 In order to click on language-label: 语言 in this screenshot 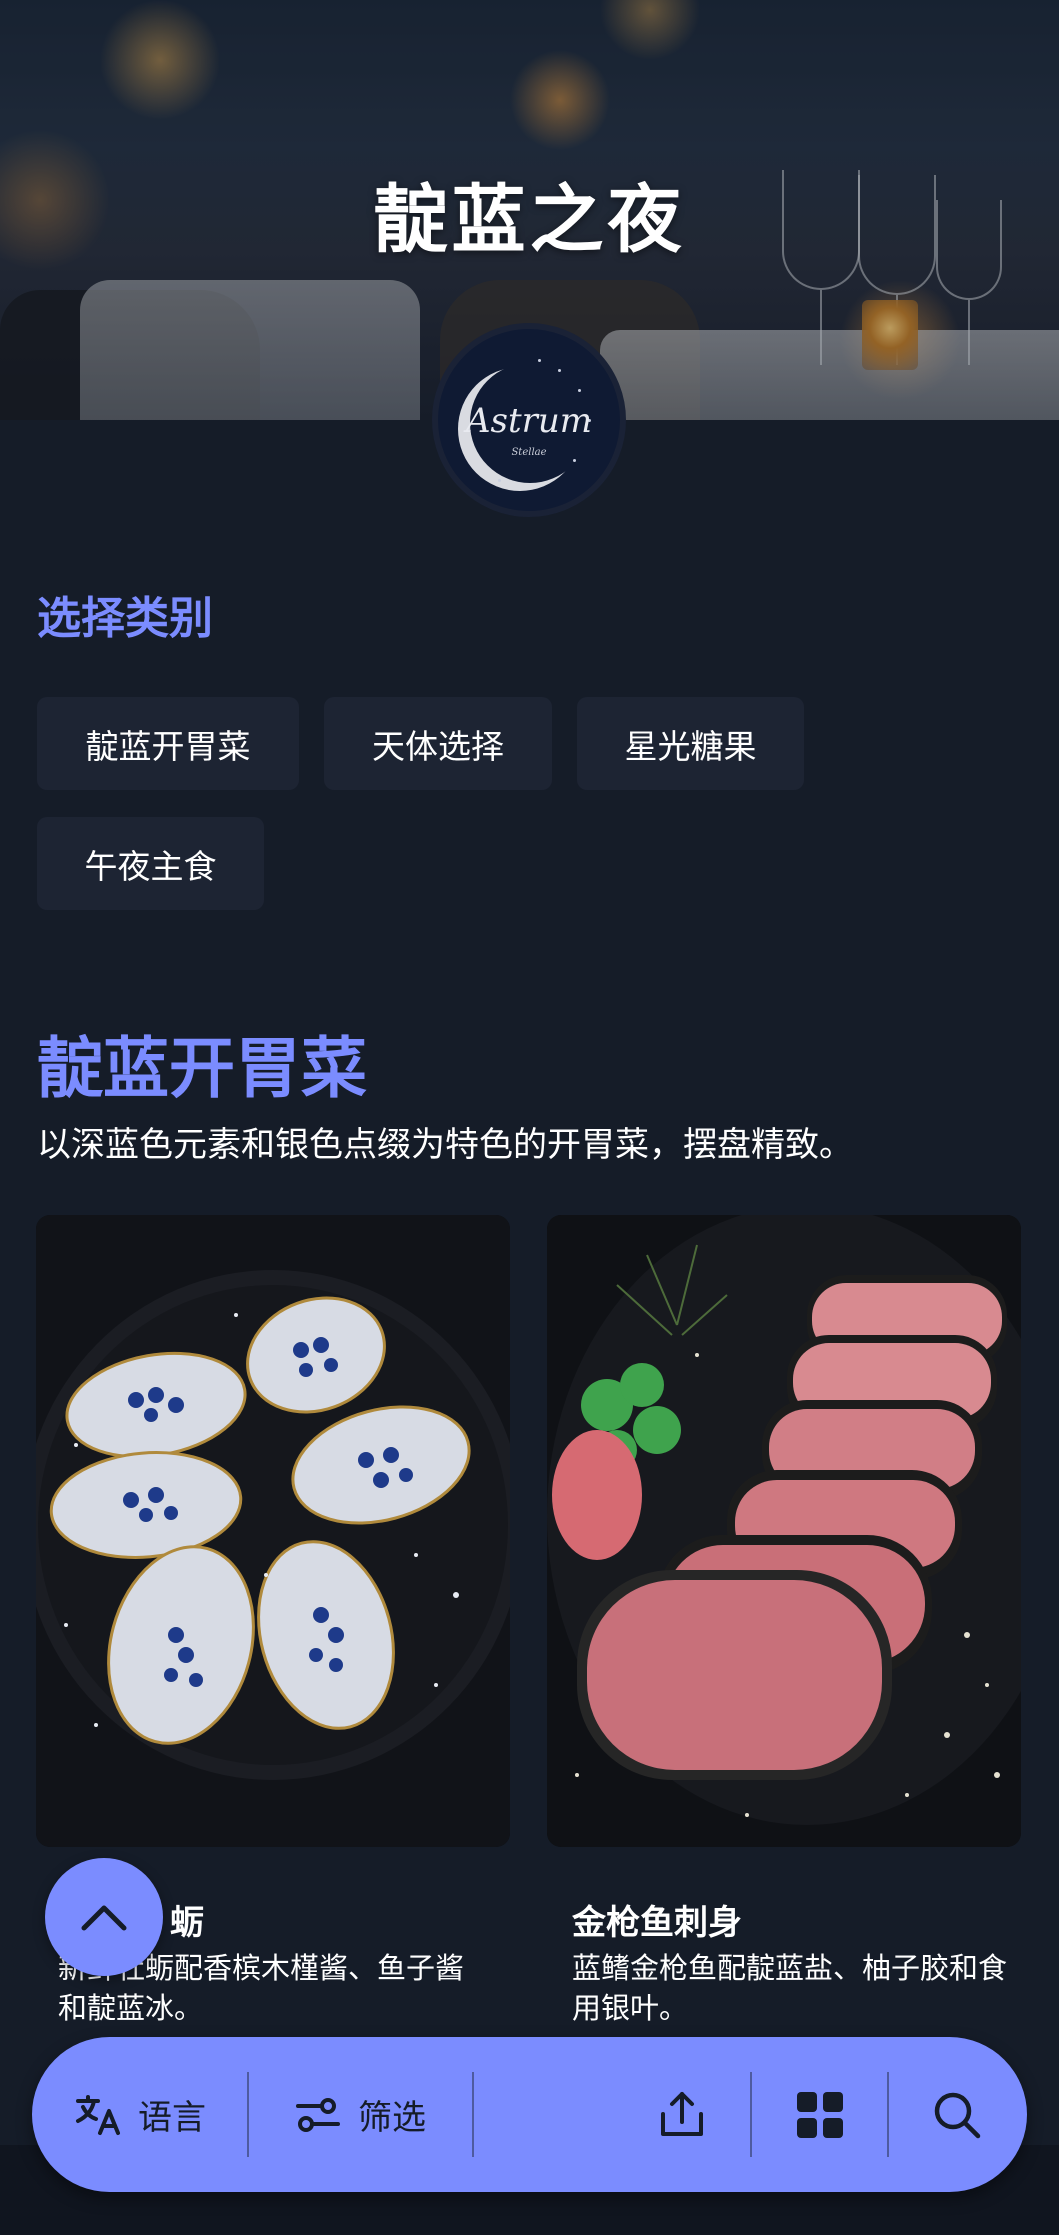, I will do `click(172, 2118)`.